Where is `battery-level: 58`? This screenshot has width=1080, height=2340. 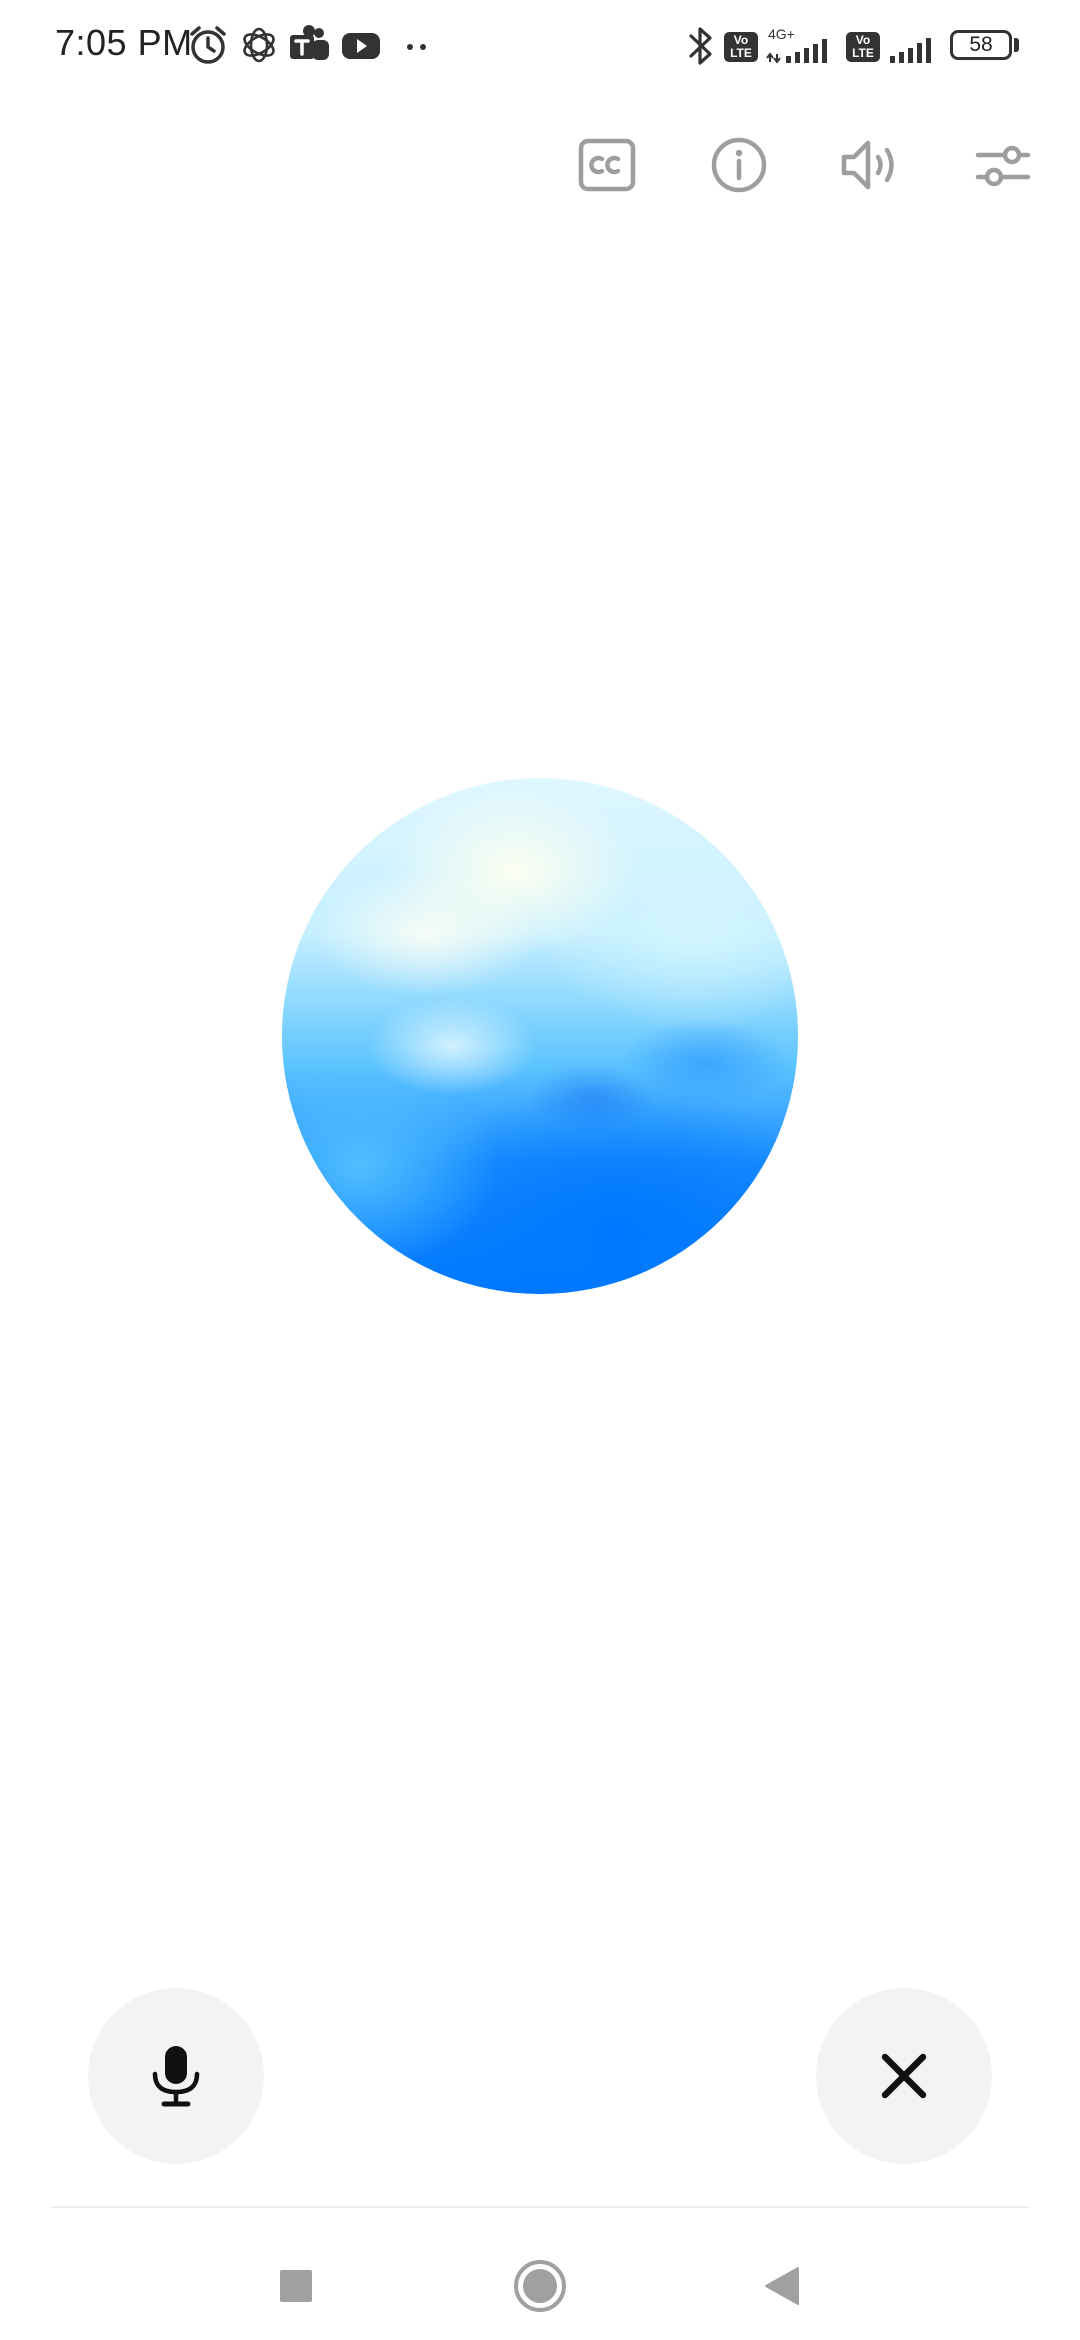
battery-level: 58 is located at coordinates (981, 44).